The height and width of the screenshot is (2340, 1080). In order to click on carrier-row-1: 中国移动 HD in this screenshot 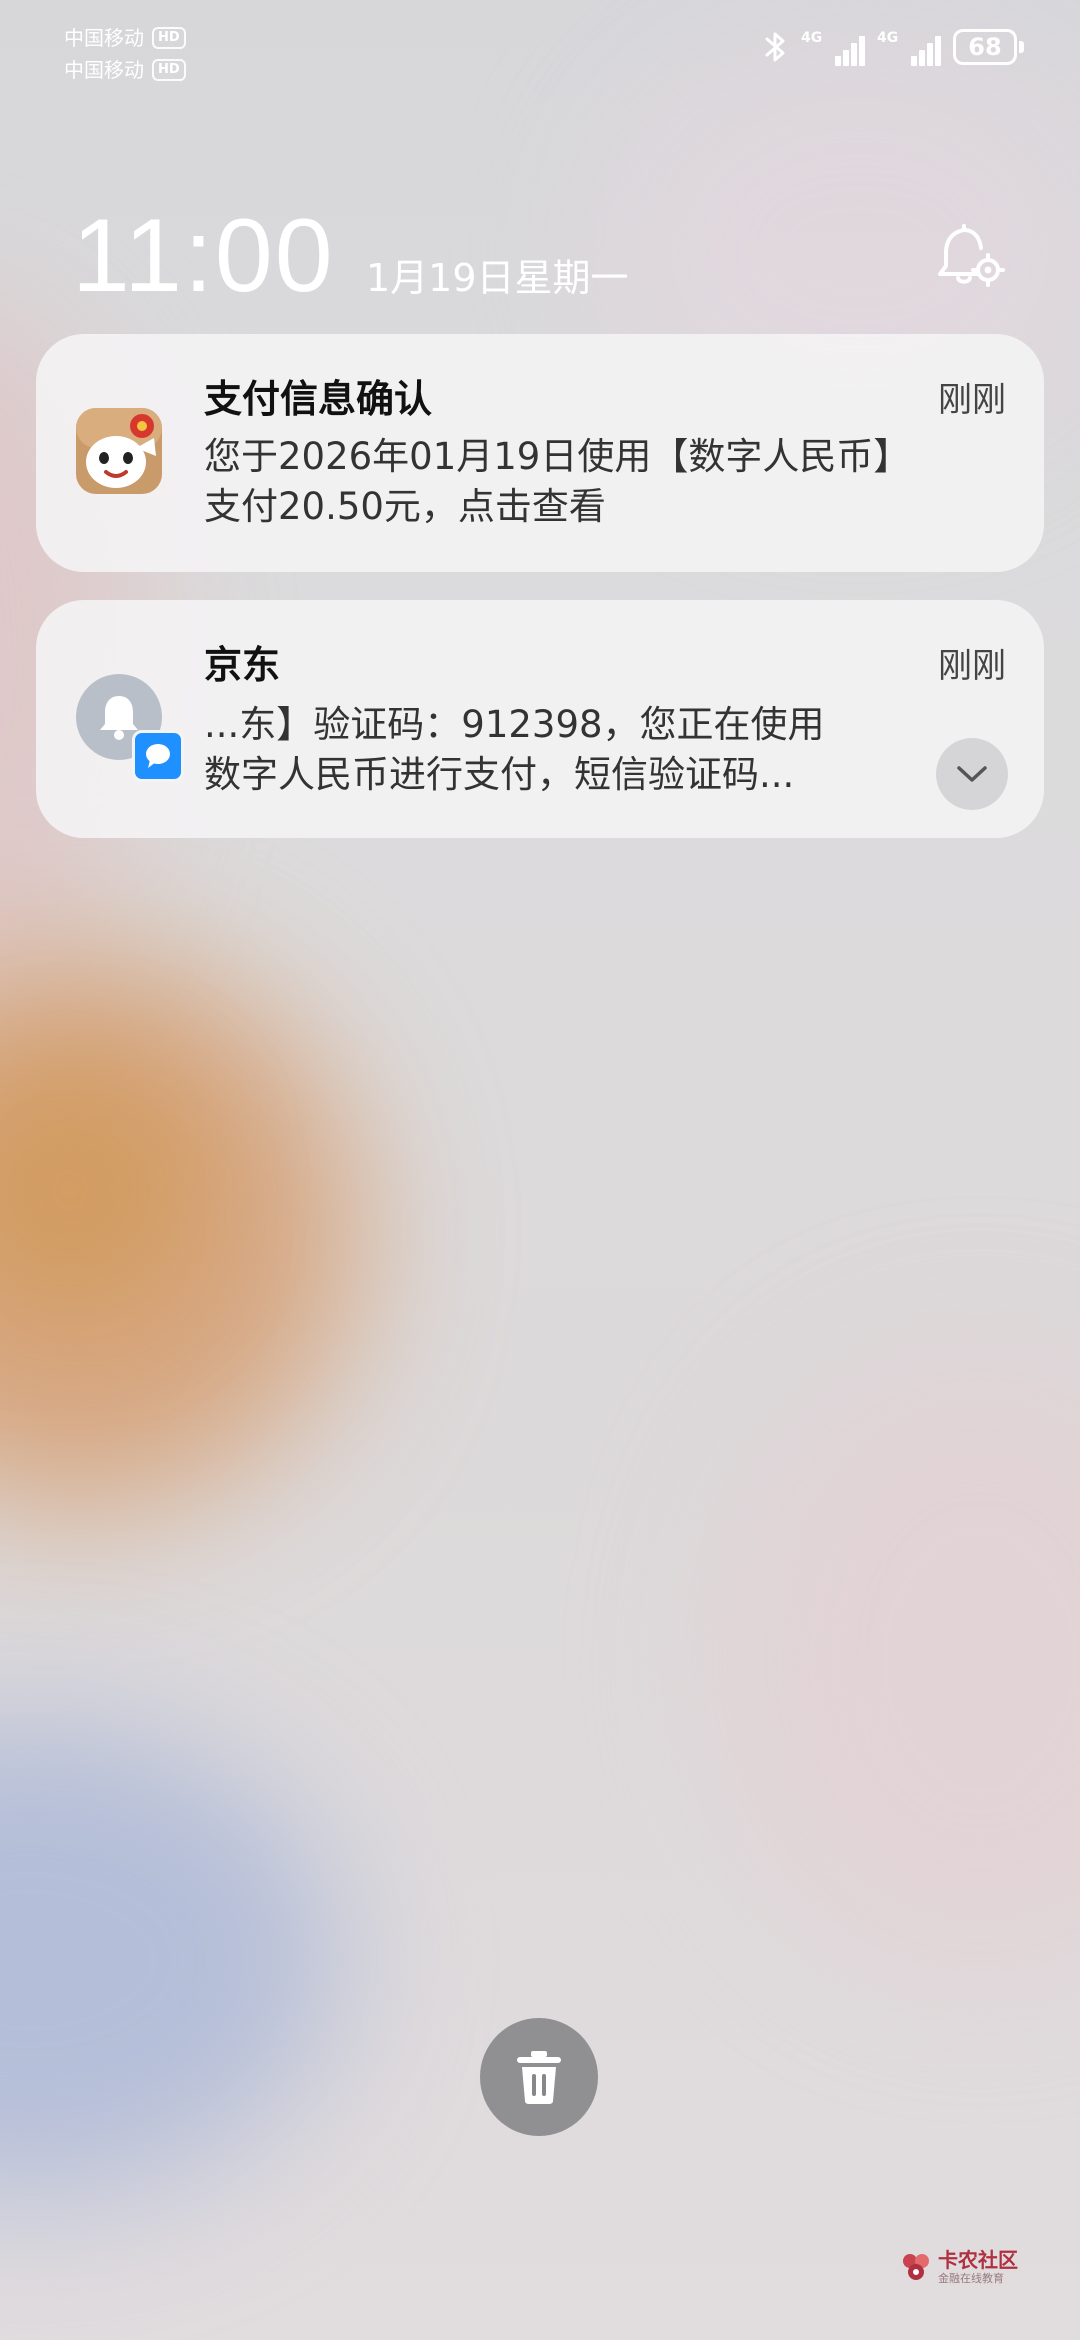, I will do `click(125, 38)`.